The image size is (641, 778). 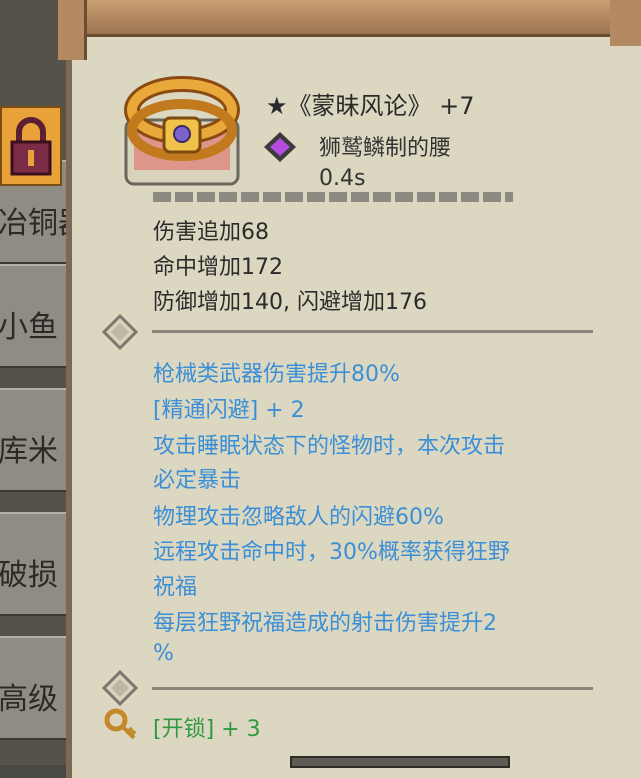 I want to click on key-icon, so click(x=120, y=724).